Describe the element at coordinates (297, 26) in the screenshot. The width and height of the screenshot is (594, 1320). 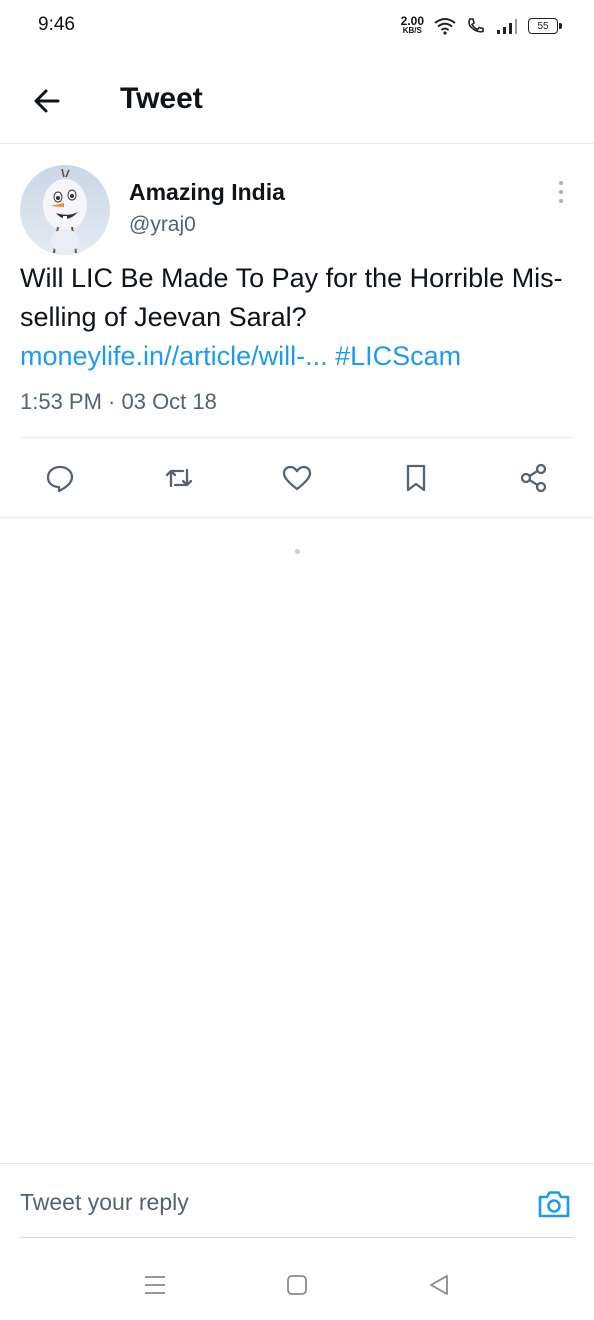
I see `status-bar: 9:46 2.00 KB/S 55` at that location.